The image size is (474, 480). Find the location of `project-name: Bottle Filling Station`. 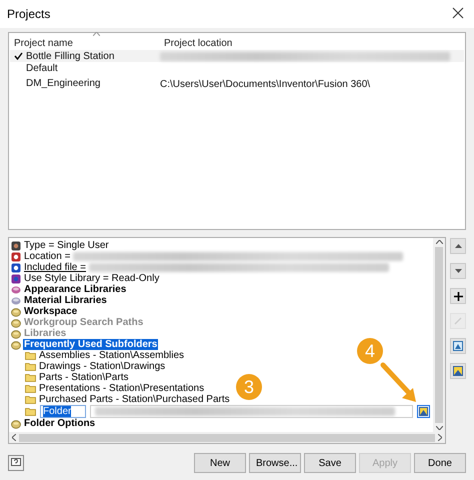

project-name: Bottle Filling Station is located at coordinates (70, 56).